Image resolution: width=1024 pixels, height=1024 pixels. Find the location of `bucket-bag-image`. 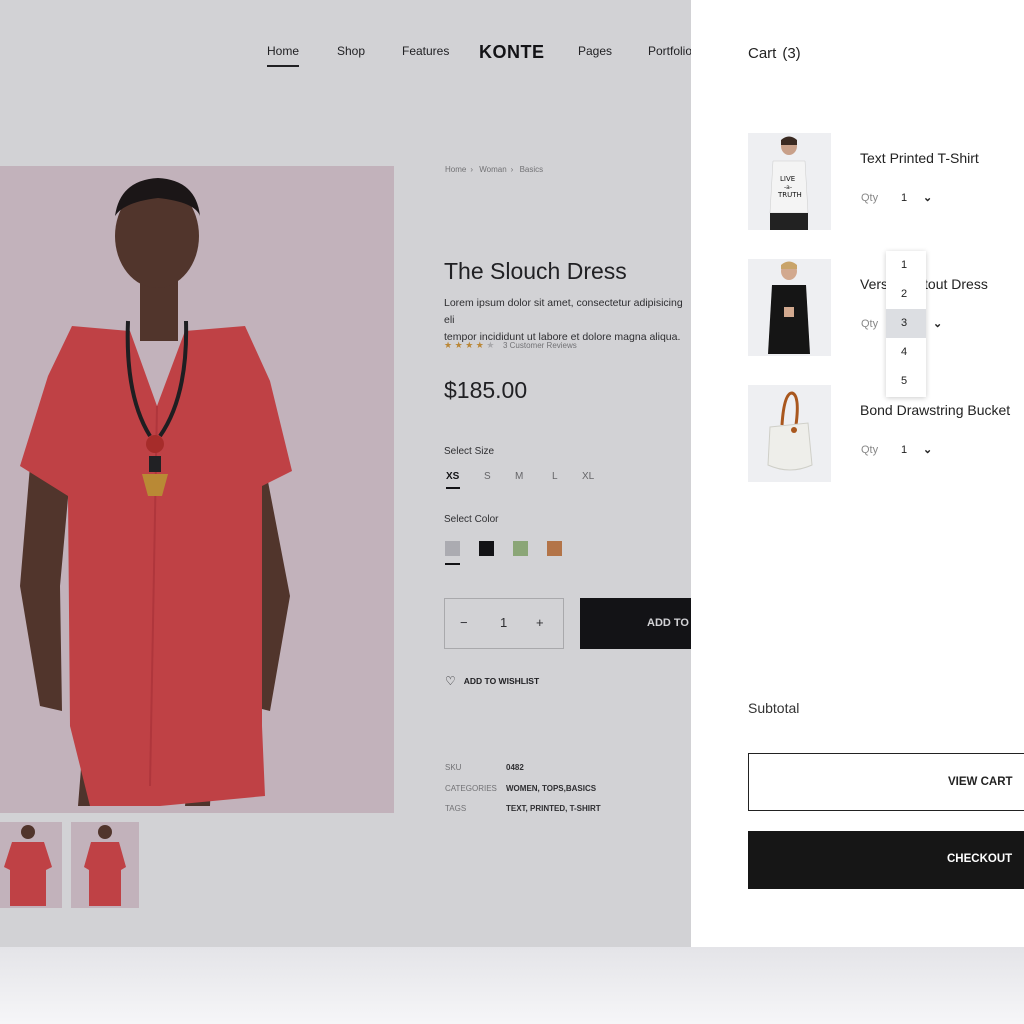

bucket-bag-image is located at coordinates (790, 431).